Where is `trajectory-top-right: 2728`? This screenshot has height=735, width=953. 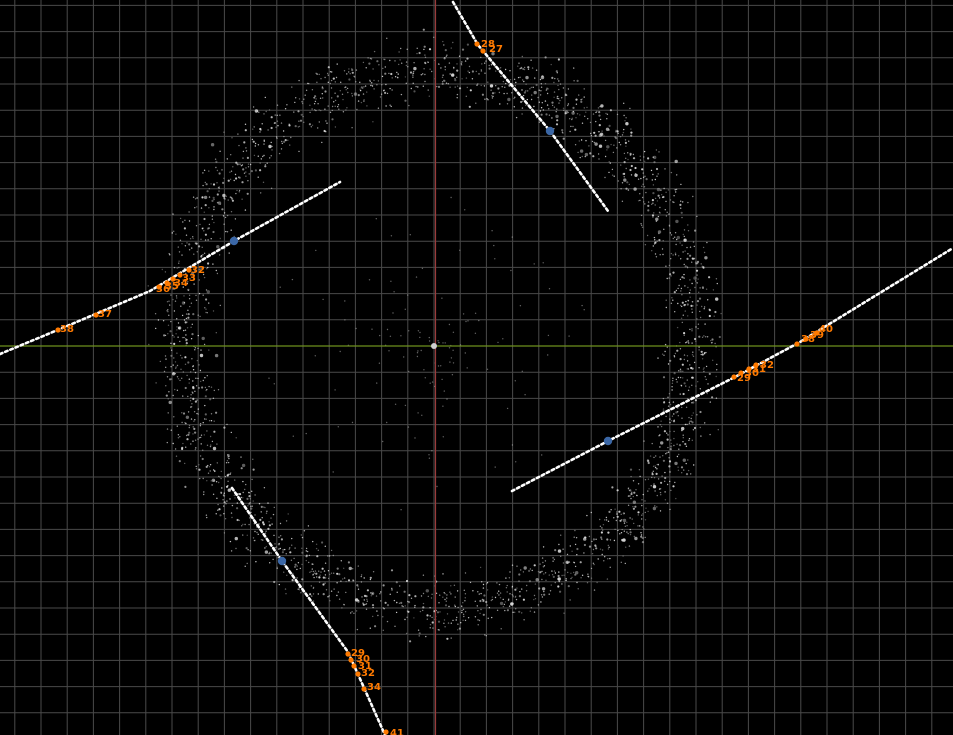
trajectory-top-right: 2728 is located at coordinates (530, 106).